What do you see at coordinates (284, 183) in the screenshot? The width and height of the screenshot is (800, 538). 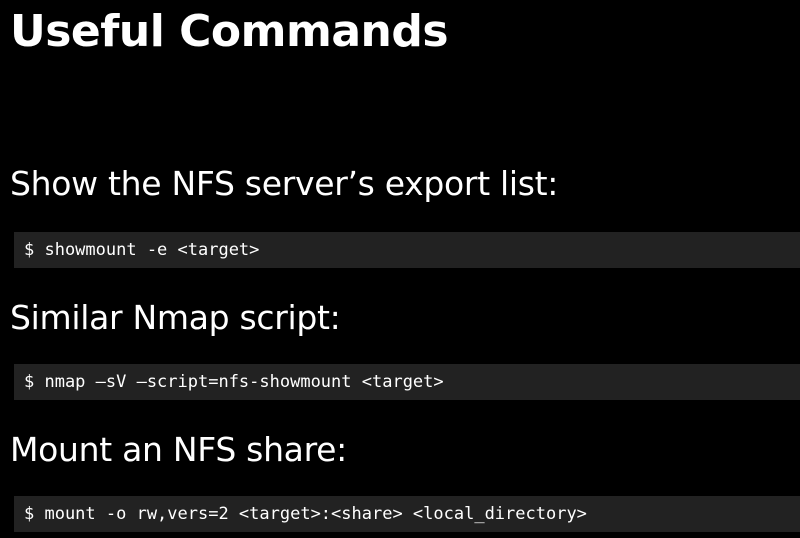 I see `section-heading-export-list: Show the NFS server’s export list:` at bounding box center [284, 183].